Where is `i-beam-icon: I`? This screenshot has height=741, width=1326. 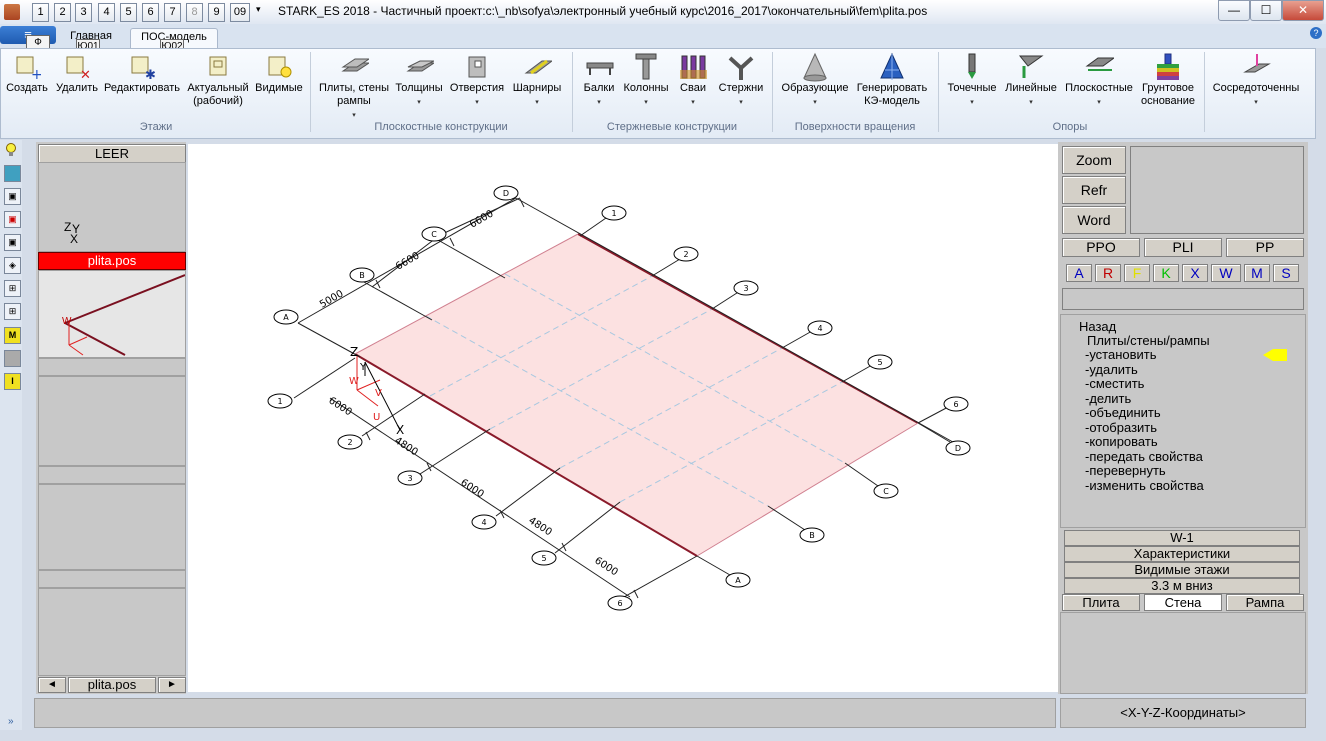
i-beam-icon: I is located at coordinates (12, 381).